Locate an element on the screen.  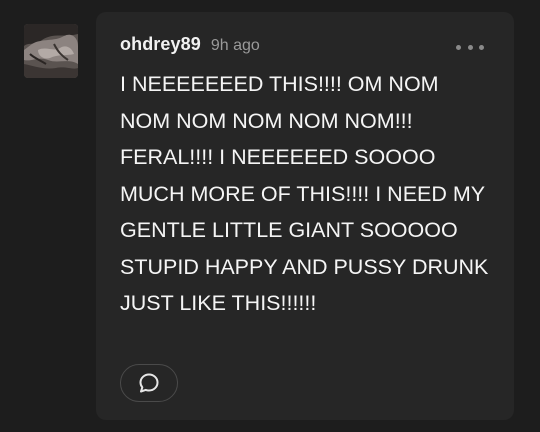
timestamp: 9h ago is located at coordinates (235, 46).